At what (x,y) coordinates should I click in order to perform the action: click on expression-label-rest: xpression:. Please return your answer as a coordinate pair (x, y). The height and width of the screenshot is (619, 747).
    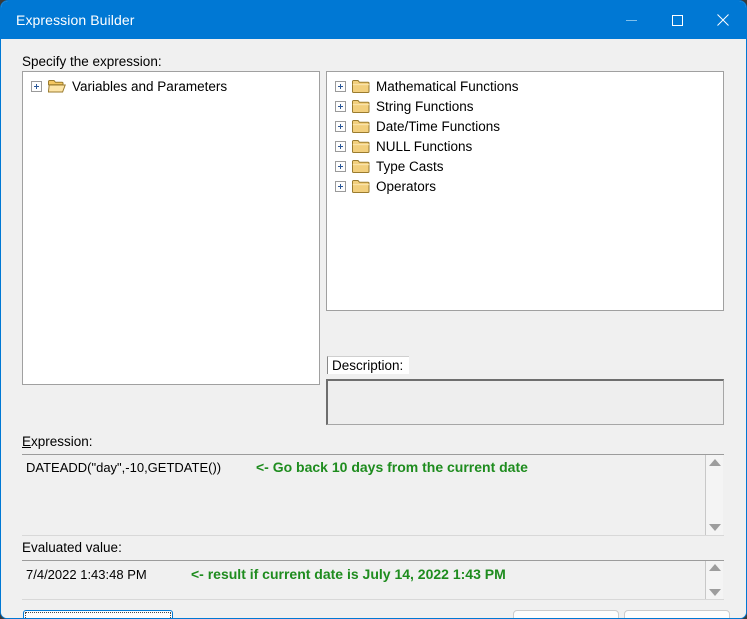
    Looking at the image, I should click on (62, 441).